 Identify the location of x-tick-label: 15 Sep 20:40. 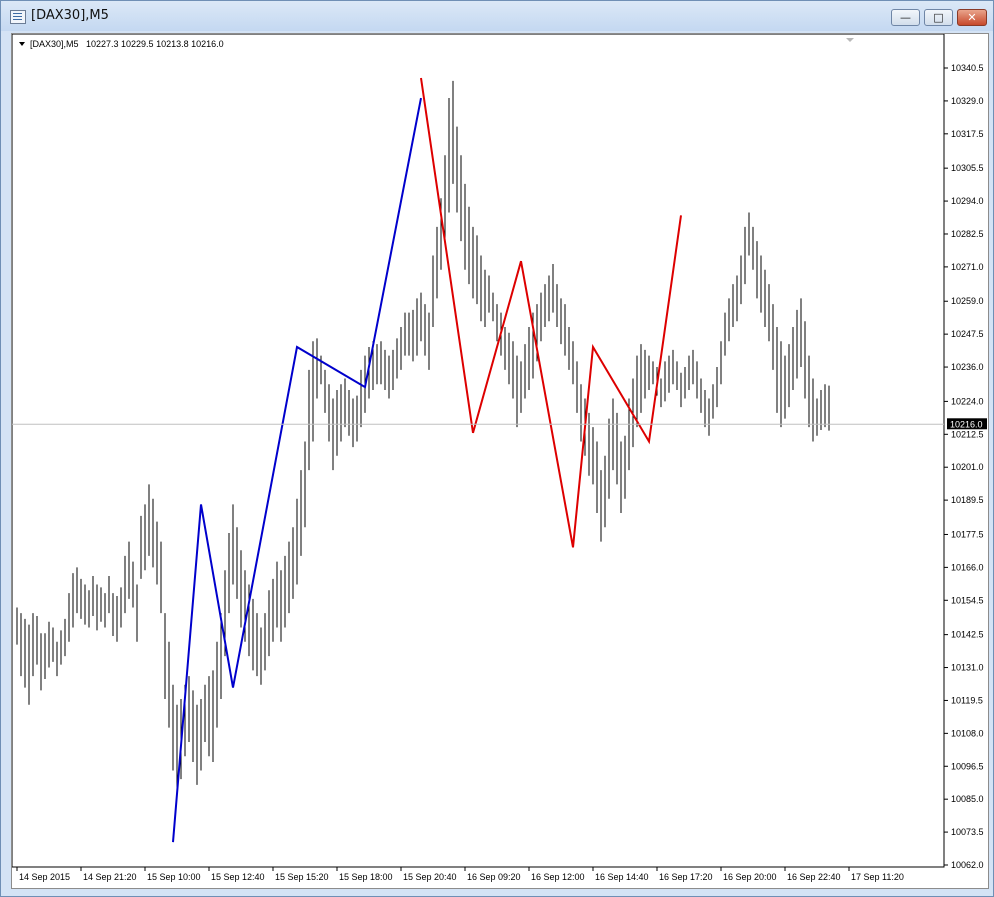
(430, 877).